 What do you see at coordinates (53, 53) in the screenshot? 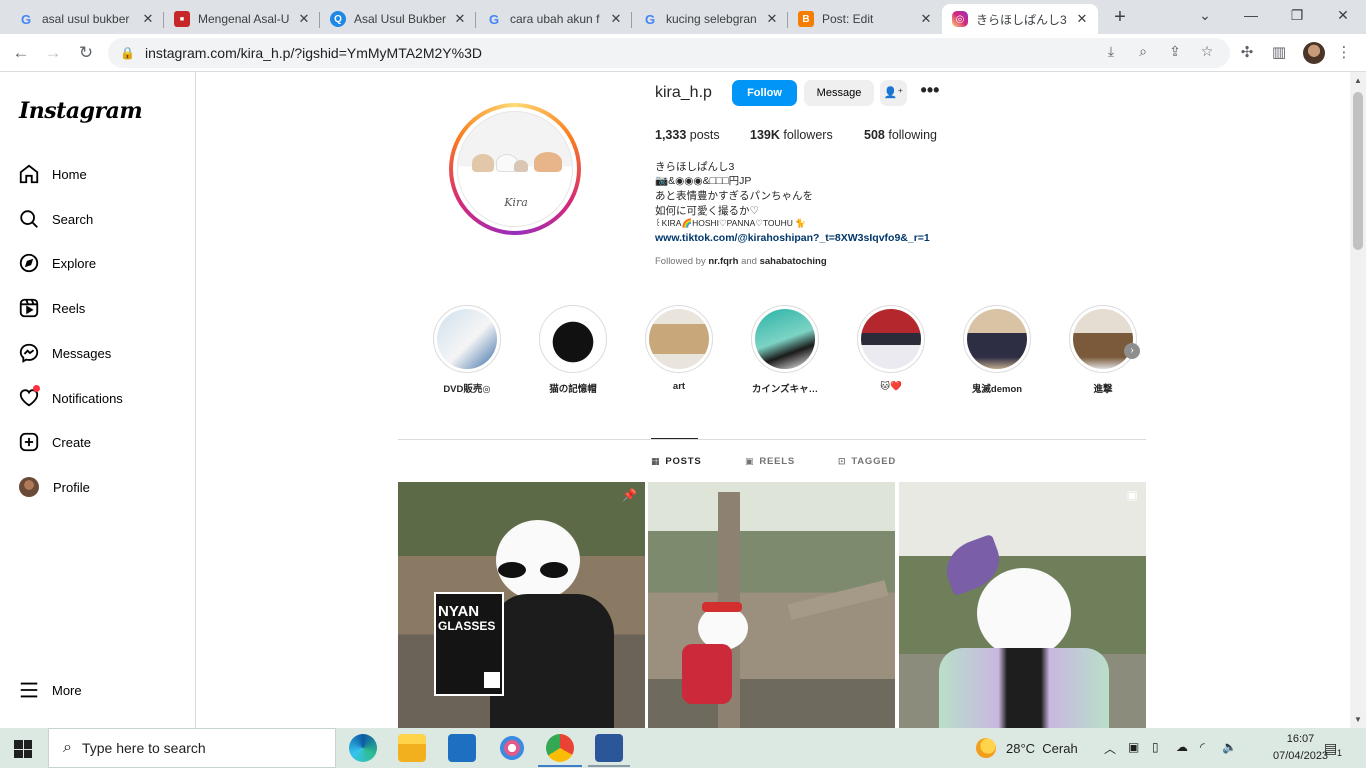
I see `forward-button: →` at bounding box center [53, 53].